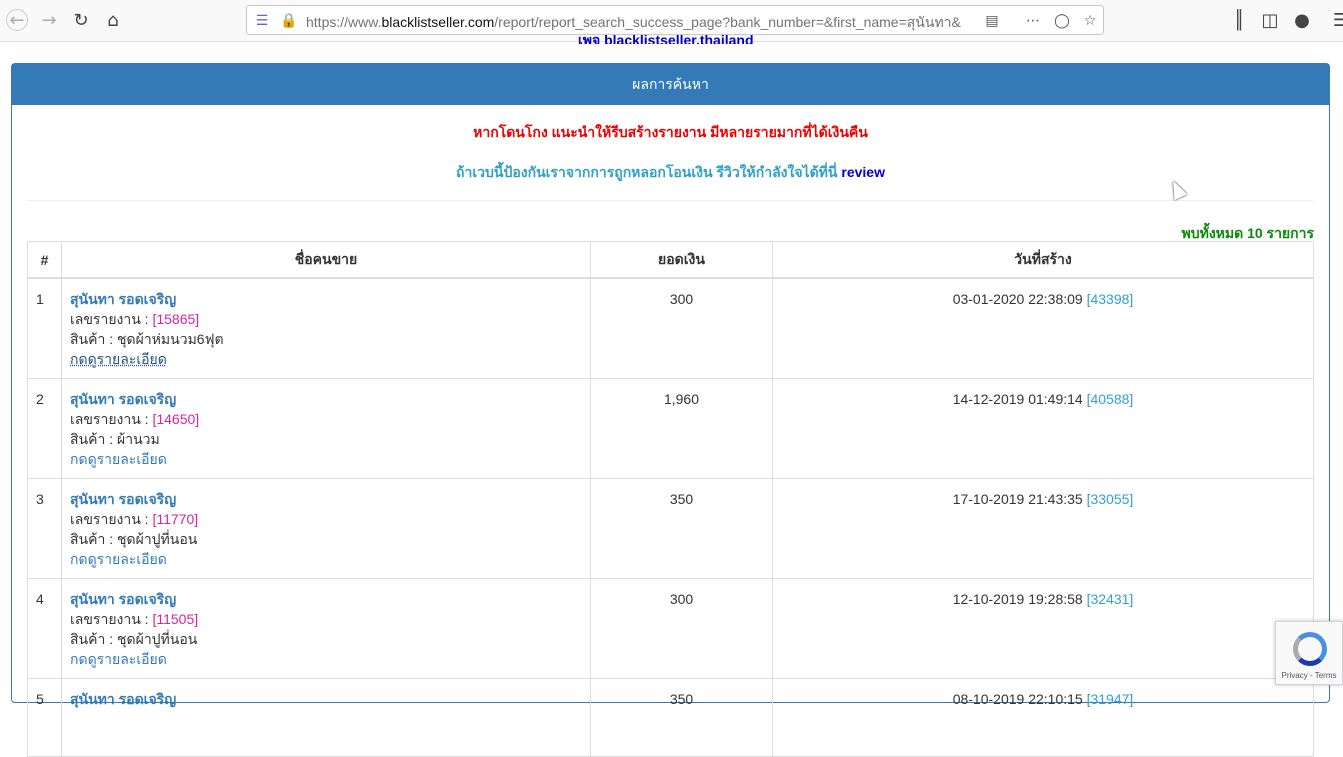 The width and height of the screenshot is (1343, 757). Describe the element at coordinates (138, 439) in the screenshot. I see `product-name: ผ้านวม` at that location.